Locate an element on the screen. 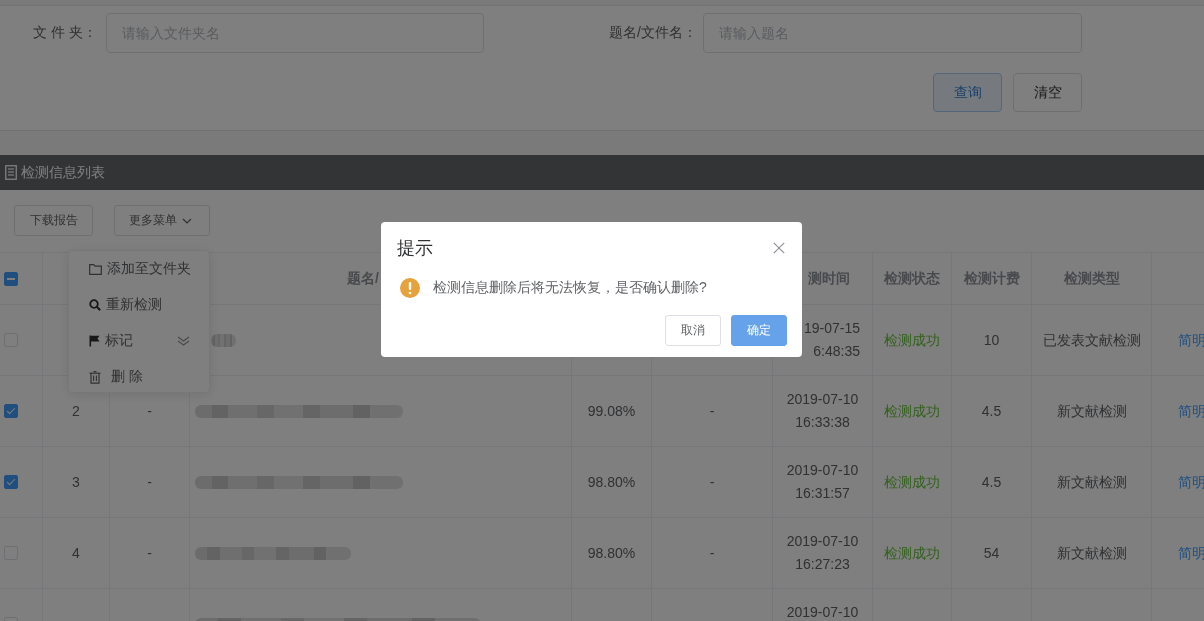  table-cell-text: 99.08% is located at coordinates (611, 411).